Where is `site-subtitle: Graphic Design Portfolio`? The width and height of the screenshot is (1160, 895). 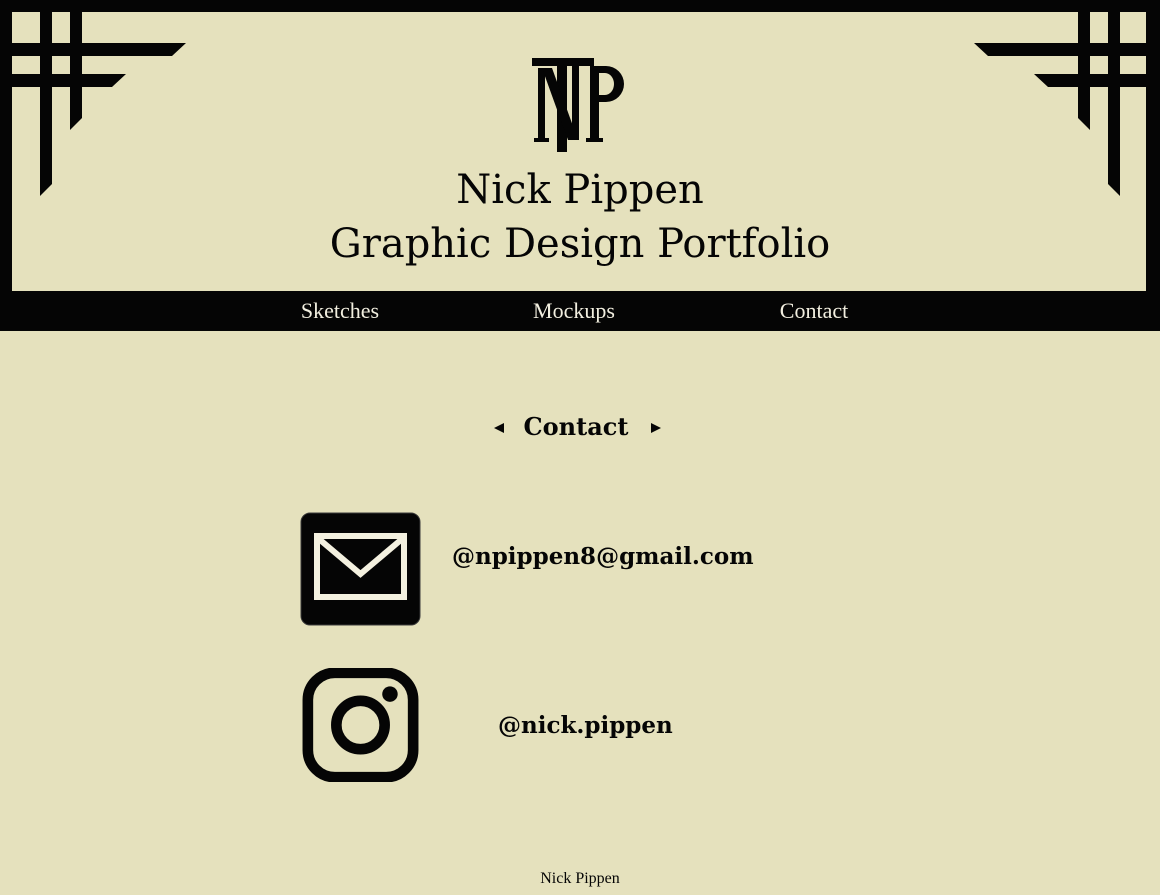 site-subtitle: Graphic Design Portfolio is located at coordinates (580, 244).